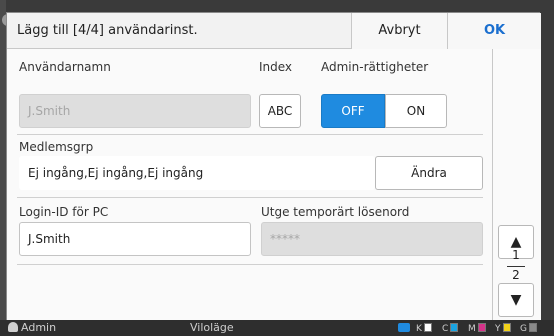 The height and width of the screenshot is (336, 554). What do you see at coordinates (516, 275) in the screenshot?
I see `total-pages: 2` at bounding box center [516, 275].